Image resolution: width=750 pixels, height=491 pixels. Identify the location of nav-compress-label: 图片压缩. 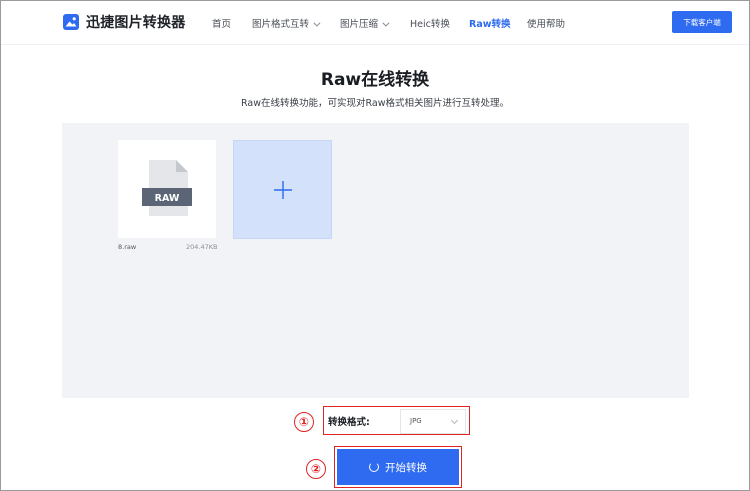
(359, 24).